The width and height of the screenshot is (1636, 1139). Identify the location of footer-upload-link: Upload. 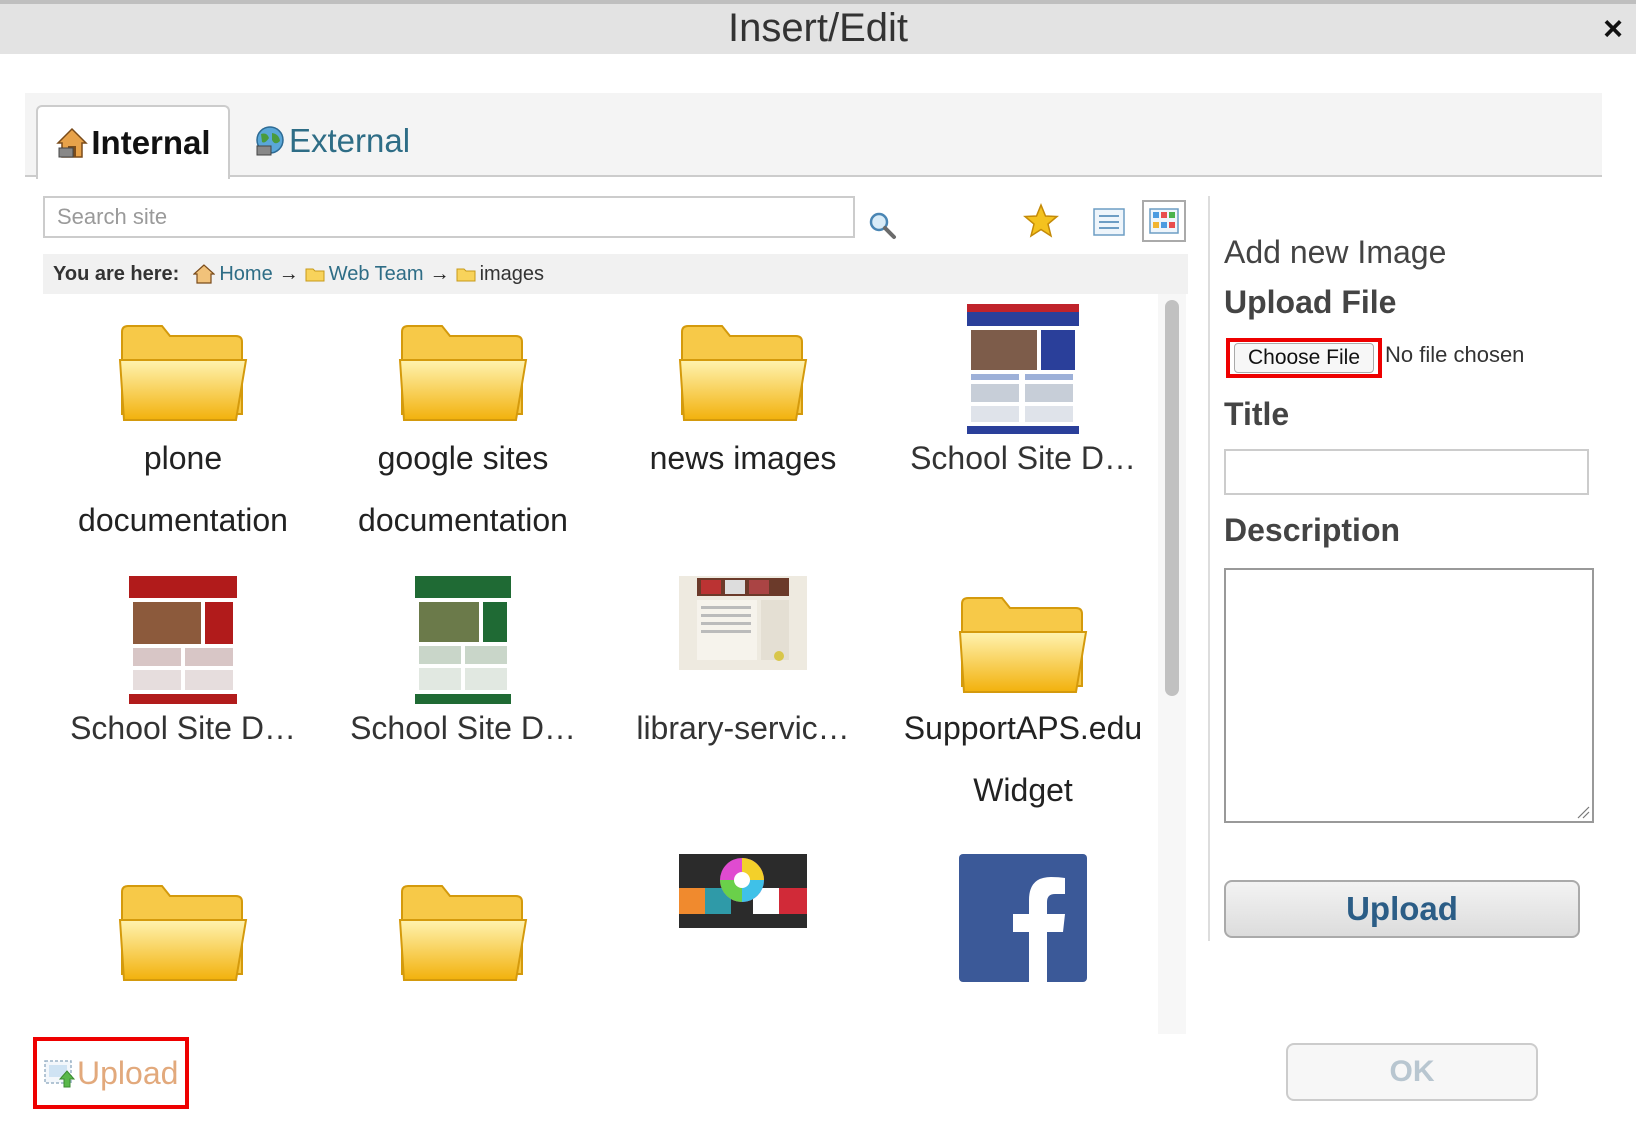
(111, 1073).